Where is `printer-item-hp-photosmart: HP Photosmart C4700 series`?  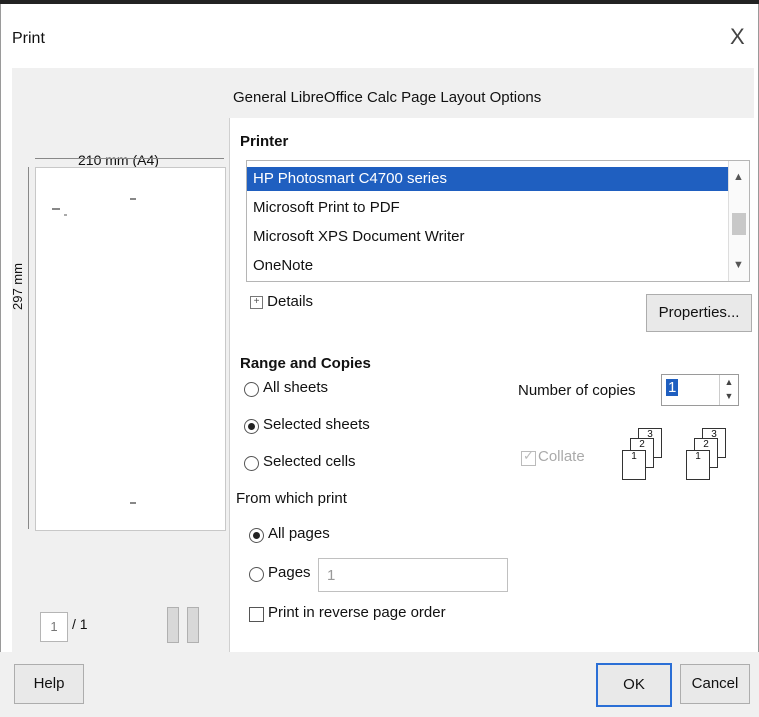 printer-item-hp-photosmart: HP Photosmart C4700 series is located at coordinates (489, 179).